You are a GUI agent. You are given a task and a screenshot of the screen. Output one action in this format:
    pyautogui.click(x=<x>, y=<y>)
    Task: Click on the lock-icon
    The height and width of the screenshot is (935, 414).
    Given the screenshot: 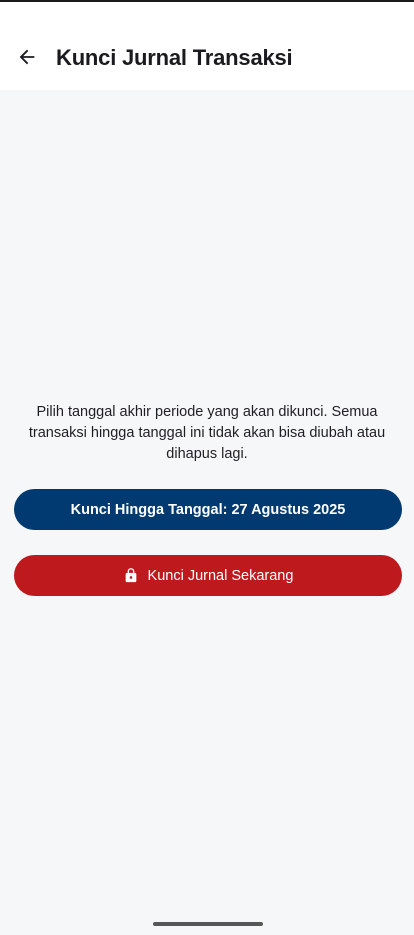 What is the action you would take?
    pyautogui.click(x=131, y=575)
    